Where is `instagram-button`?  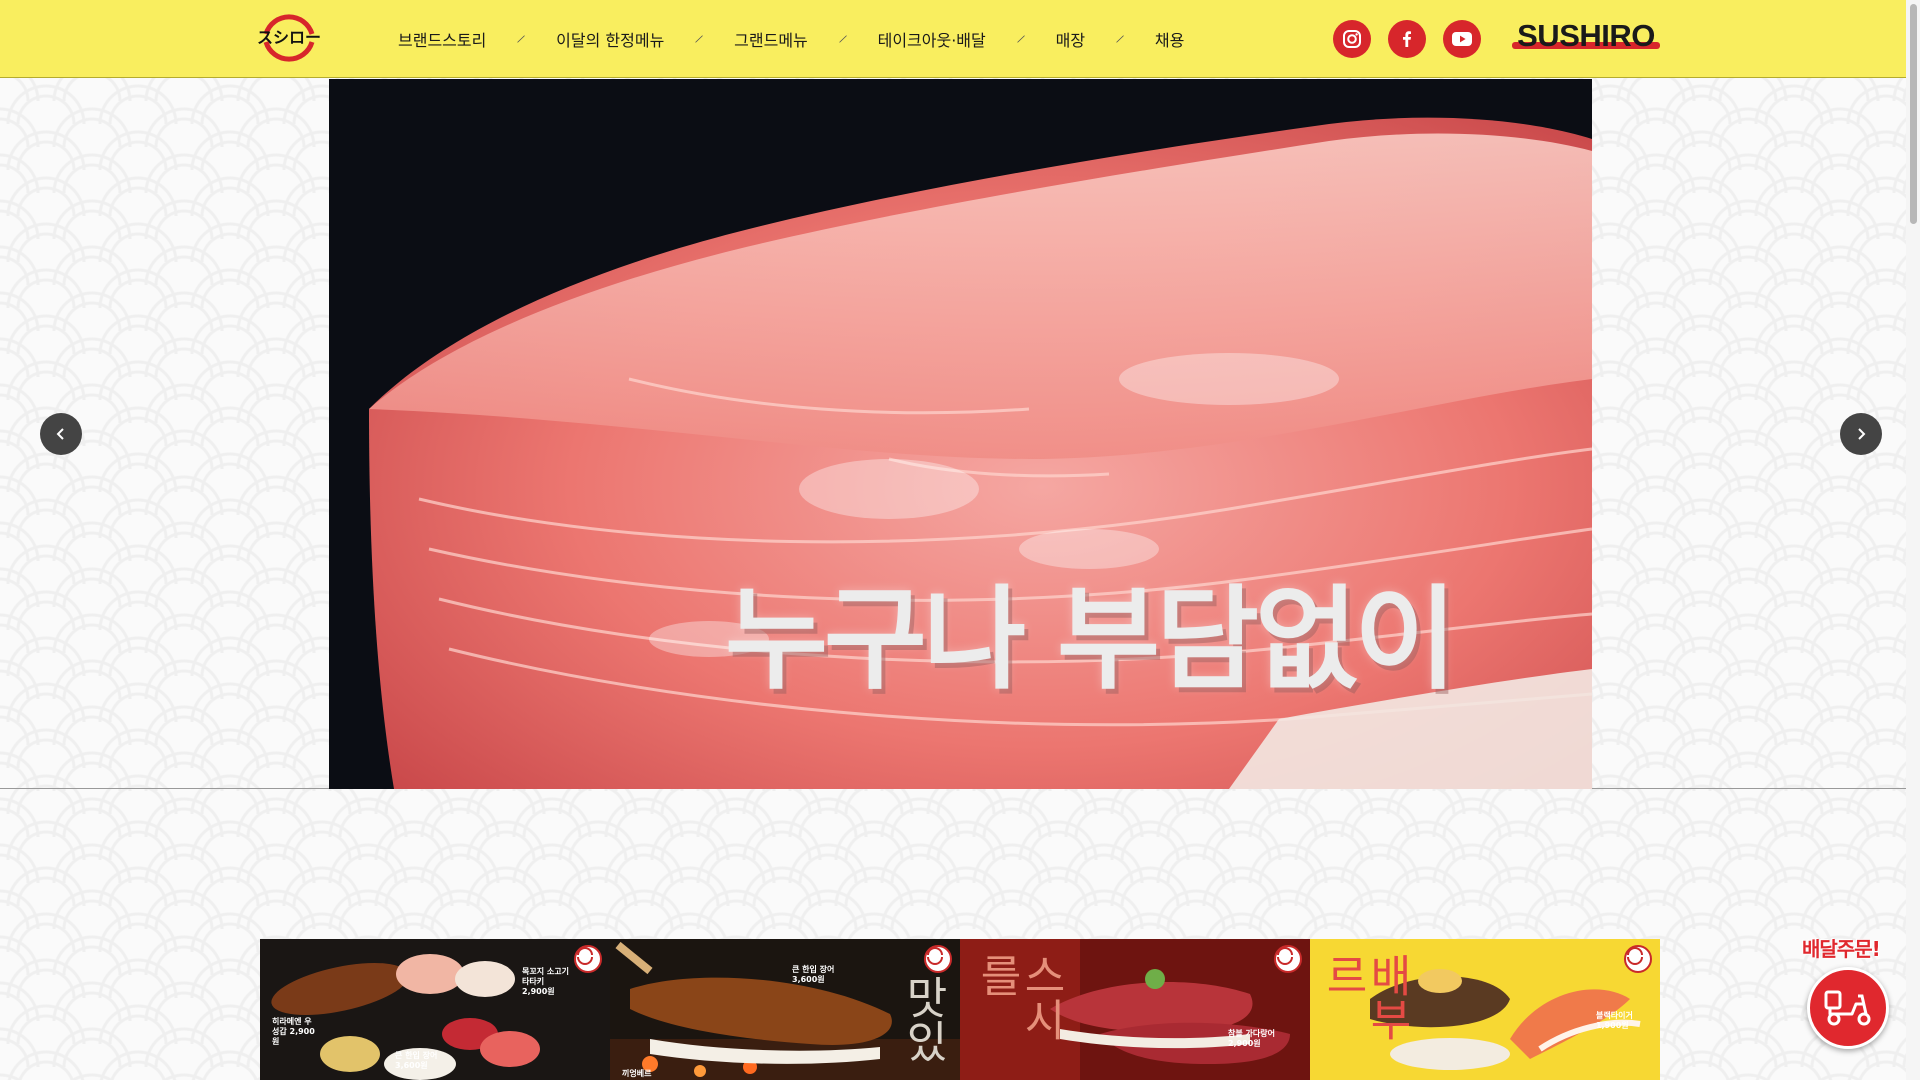
instagram-button is located at coordinates (1352, 39).